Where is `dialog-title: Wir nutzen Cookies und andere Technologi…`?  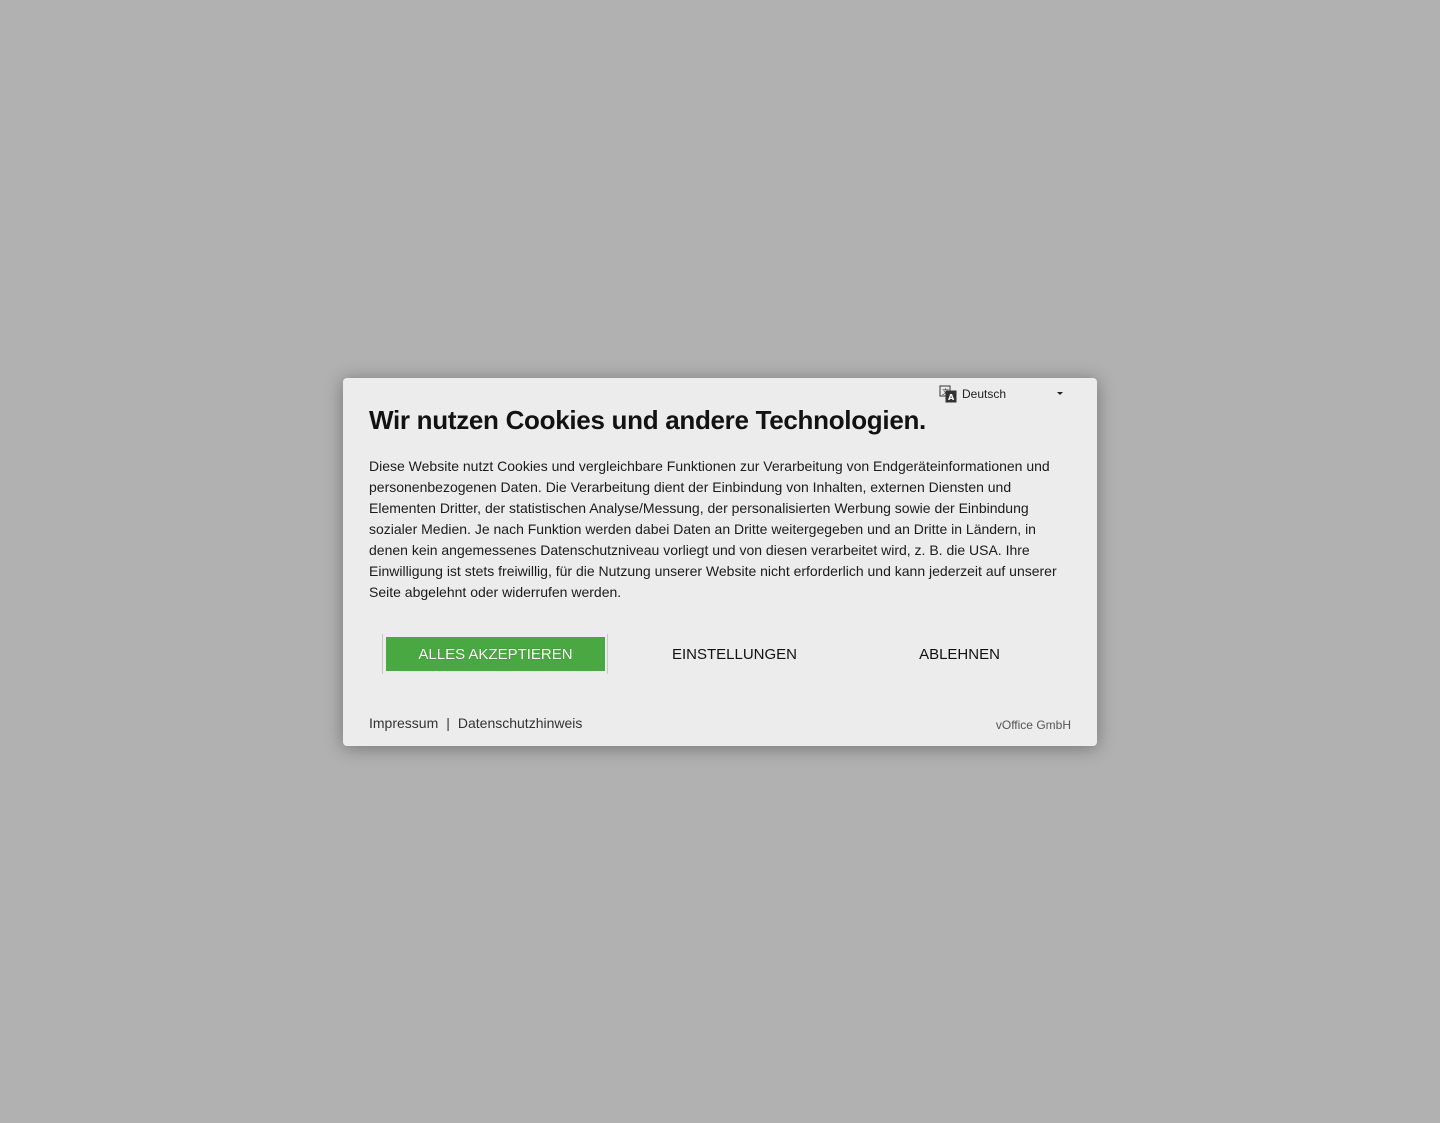 dialog-title: Wir nutzen Cookies und andere Technologi… is located at coordinates (647, 420).